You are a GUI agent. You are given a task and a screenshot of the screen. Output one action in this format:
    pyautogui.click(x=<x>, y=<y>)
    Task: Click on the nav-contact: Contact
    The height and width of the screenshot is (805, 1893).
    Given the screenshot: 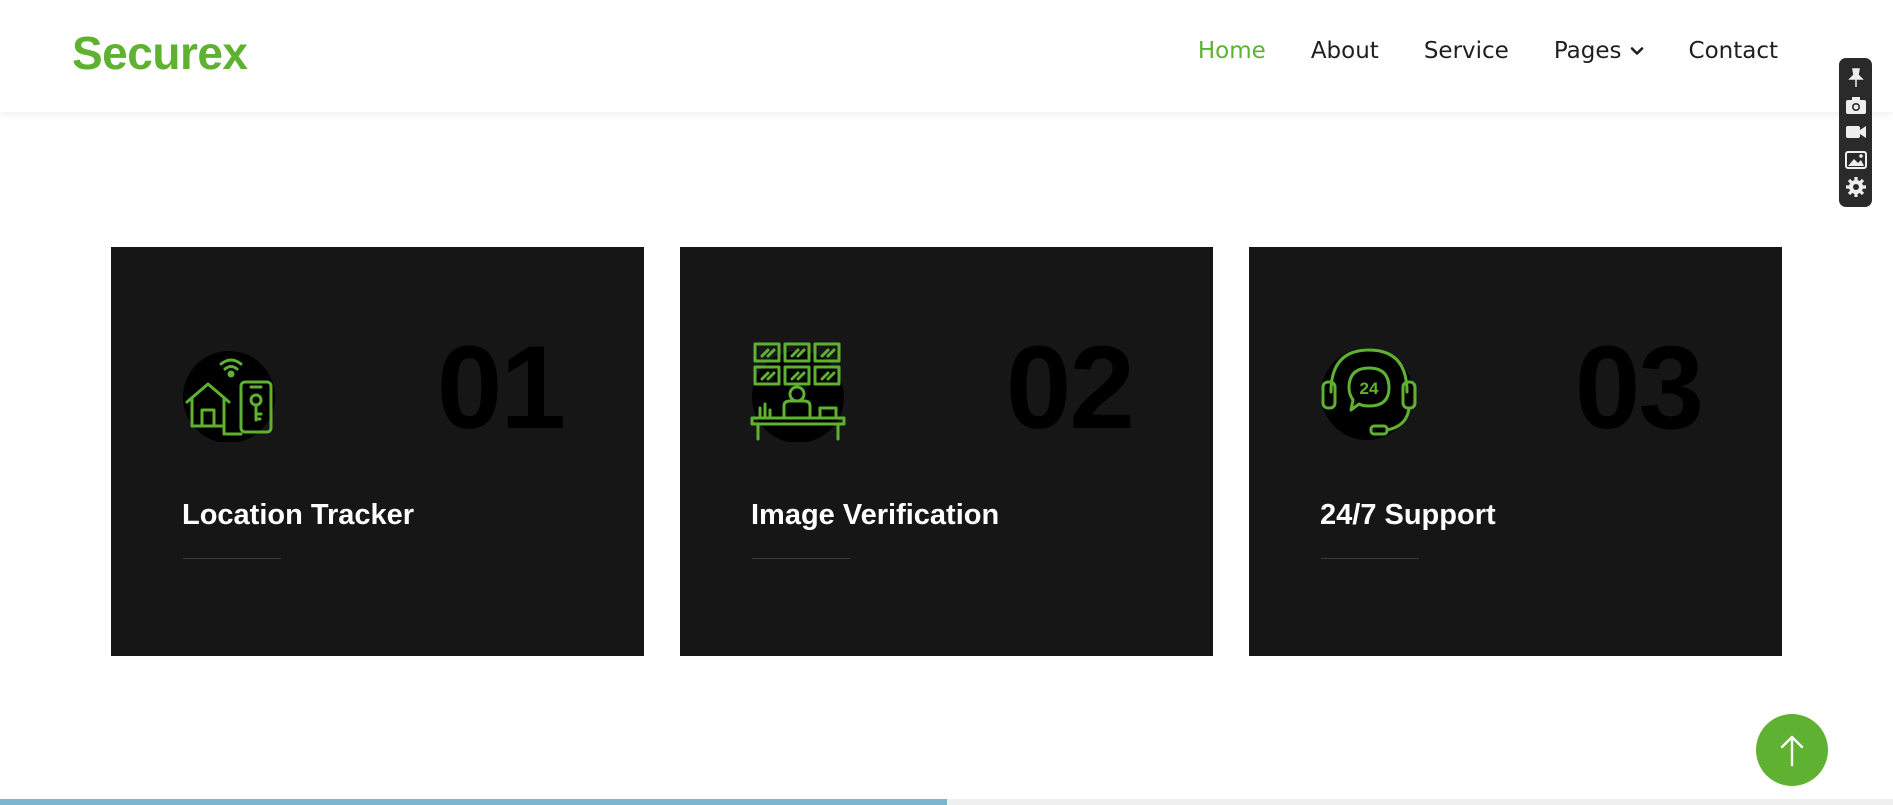 What is the action you would take?
    pyautogui.click(x=1733, y=51)
    